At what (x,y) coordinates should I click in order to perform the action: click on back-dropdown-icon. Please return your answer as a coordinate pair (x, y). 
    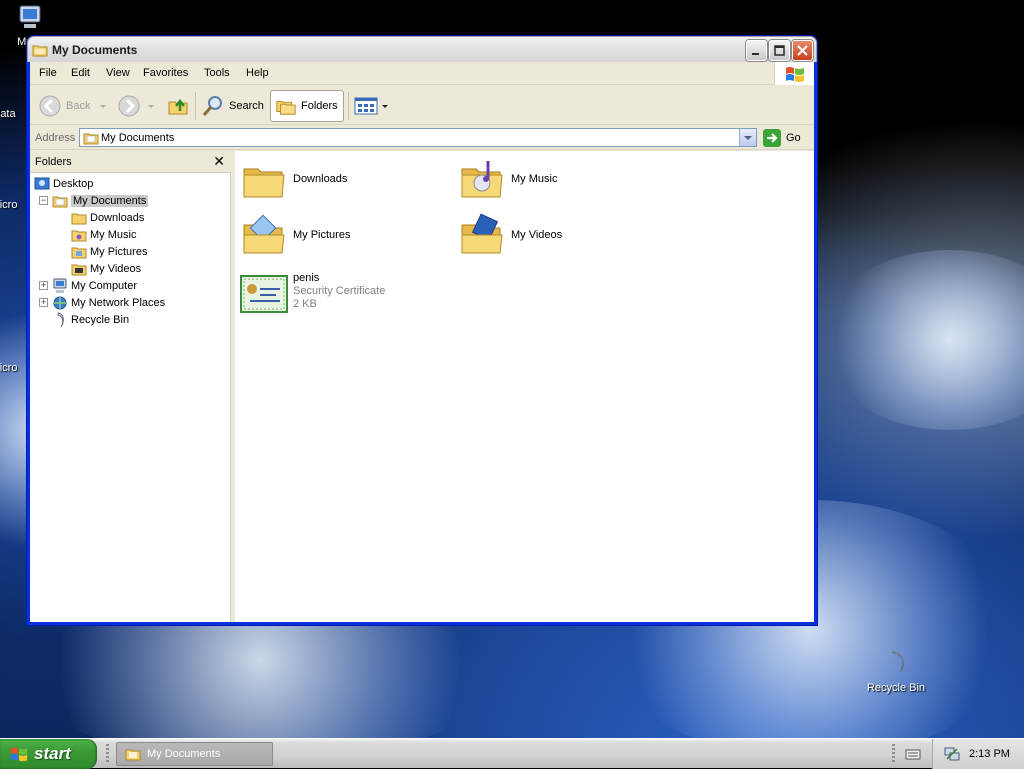
    Looking at the image, I should click on (103, 106).